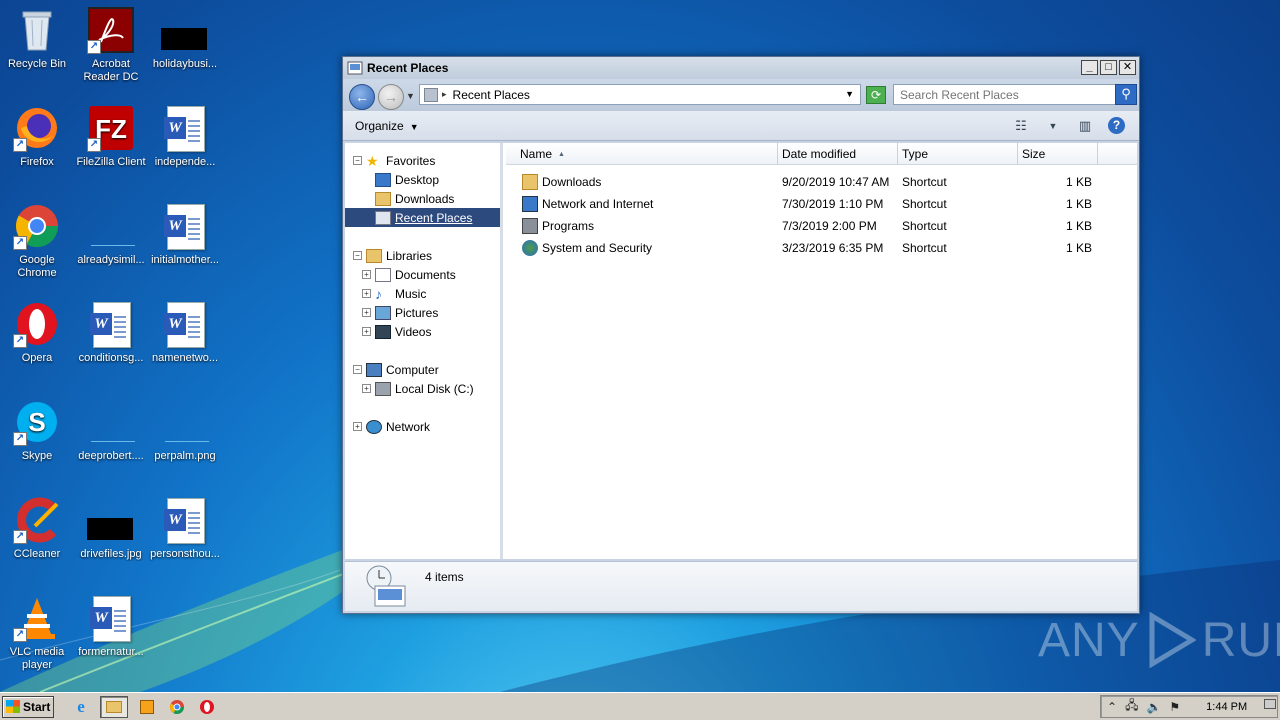 This screenshot has width=1280, height=720. I want to click on image-file-icon, so click(185, 422).